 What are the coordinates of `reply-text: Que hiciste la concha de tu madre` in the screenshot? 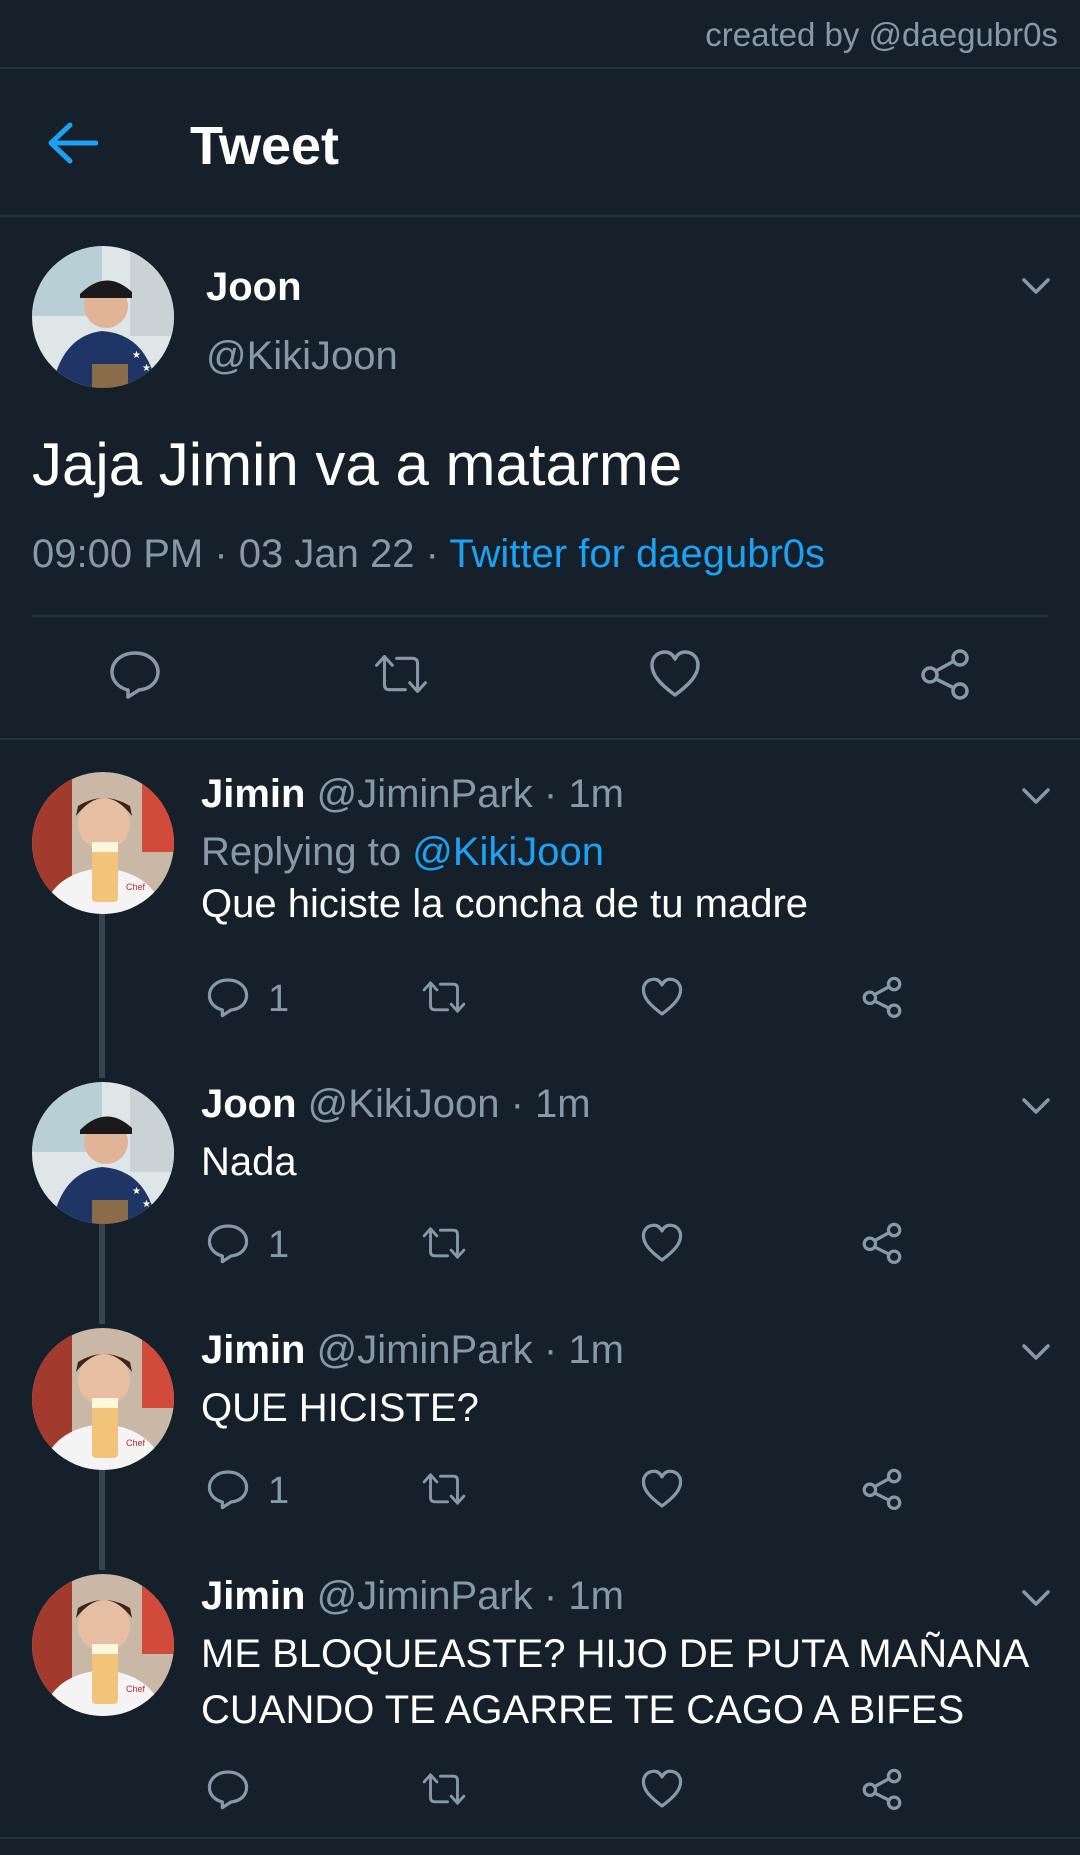 It's located at (505, 904).